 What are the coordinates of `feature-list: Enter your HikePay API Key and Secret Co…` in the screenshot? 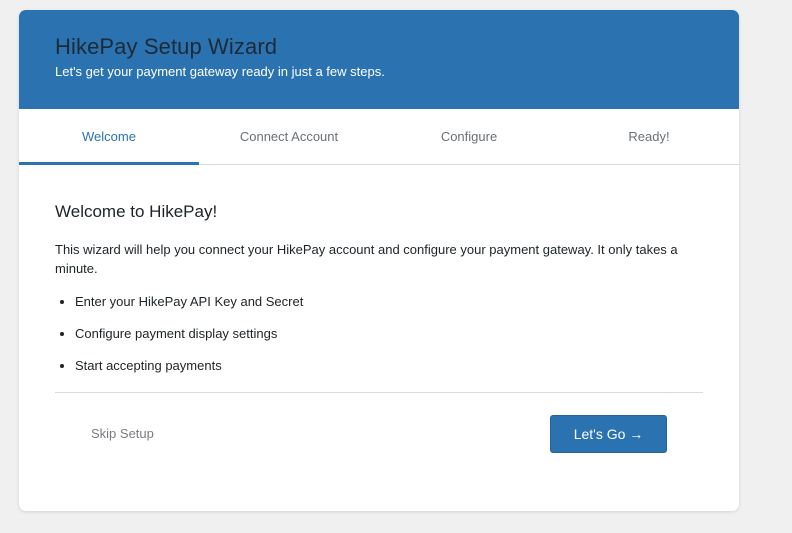 It's located at (179, 340).